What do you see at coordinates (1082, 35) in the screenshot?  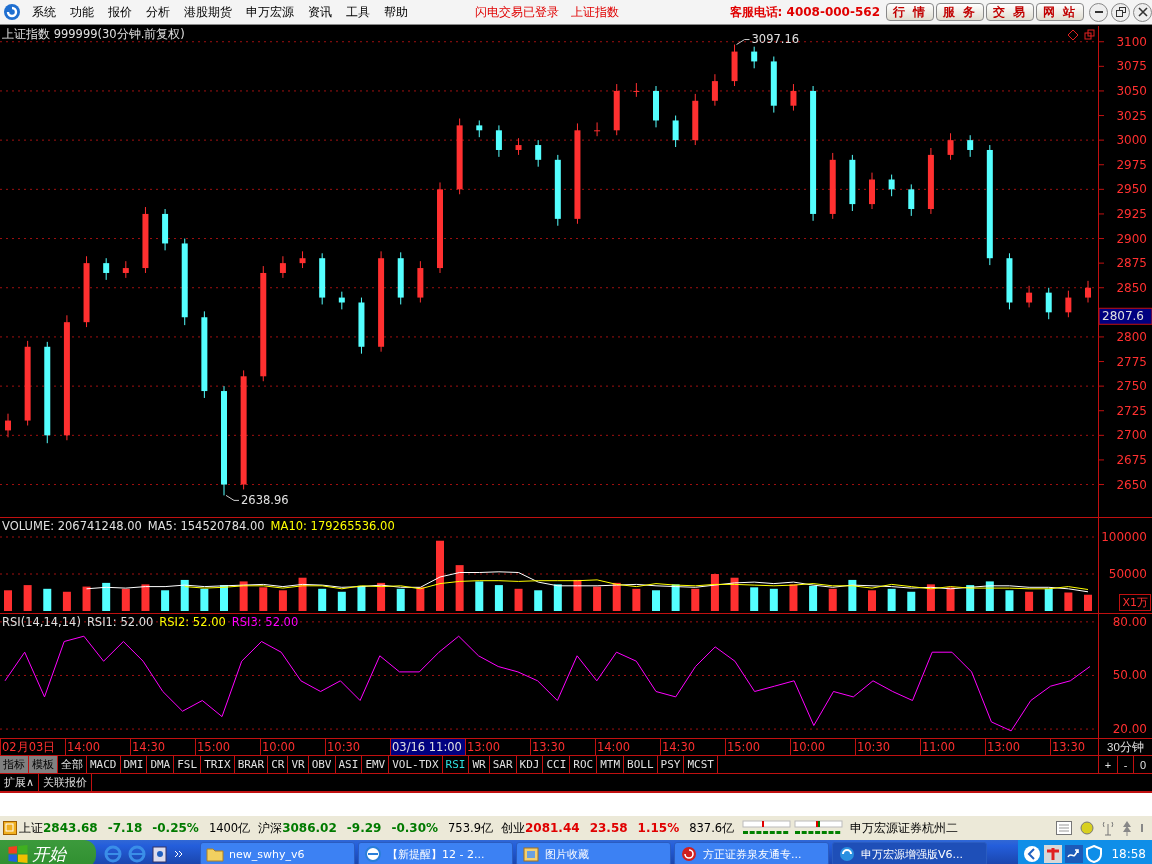 I see `layout-toggle-icon` at bounding box center [1082, 35].